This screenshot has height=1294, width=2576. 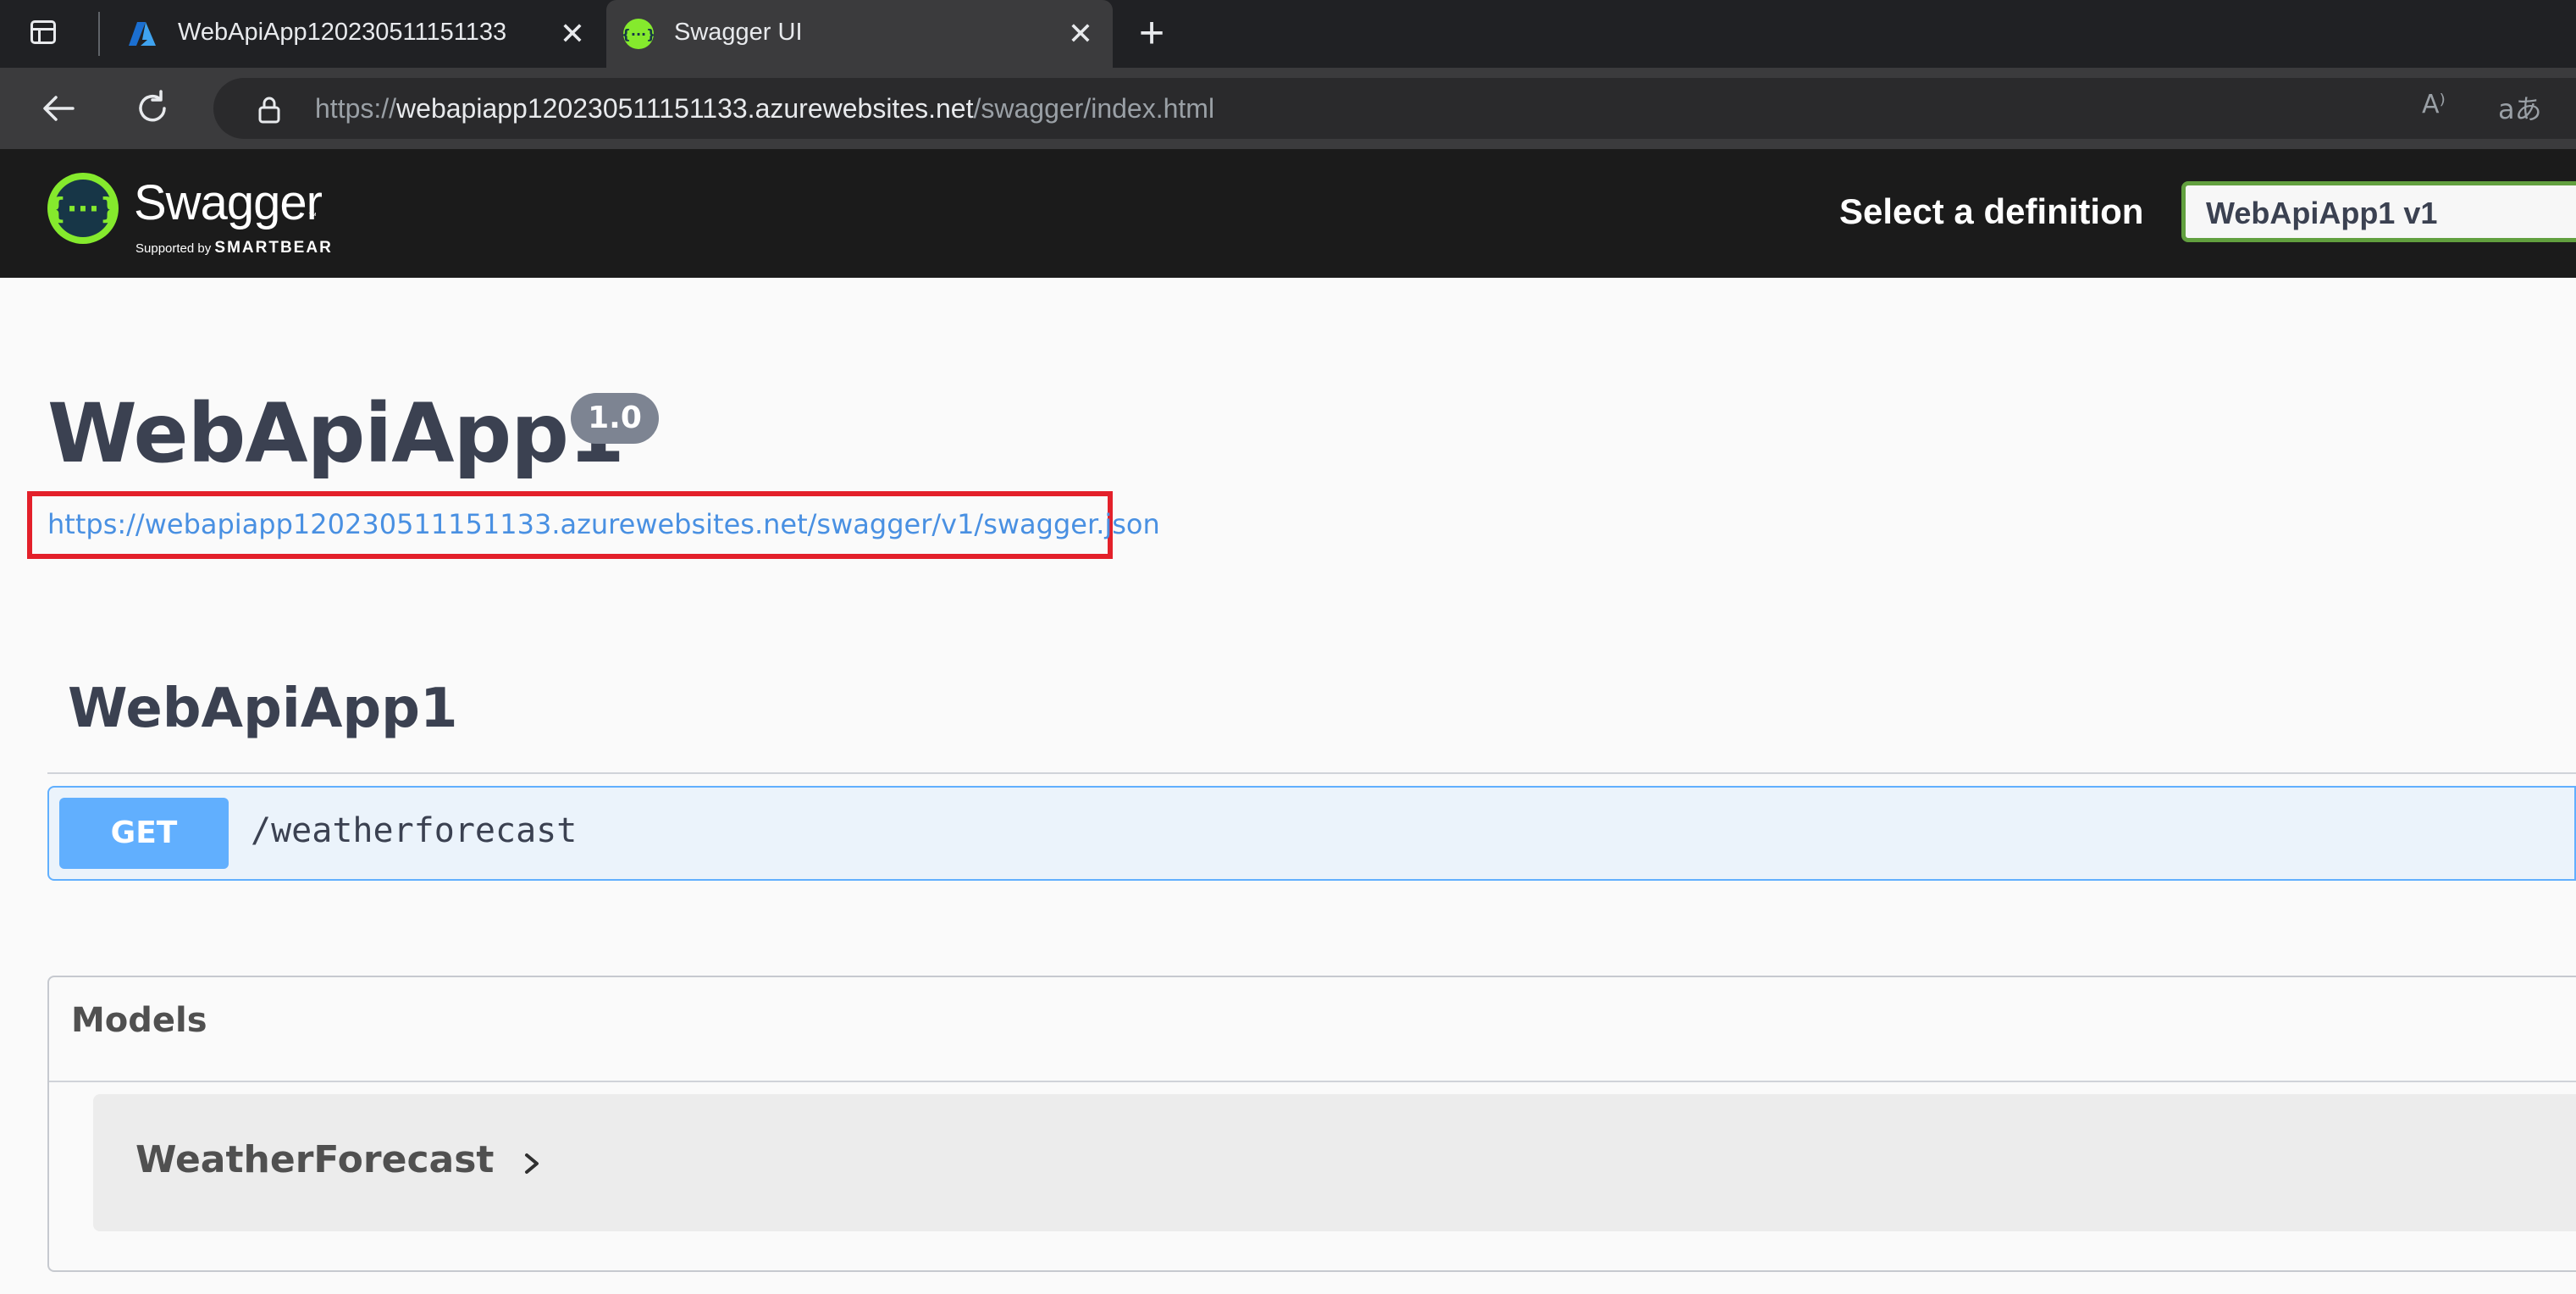 I want to click on tab-actions-icon, so click(x=44, y=34).